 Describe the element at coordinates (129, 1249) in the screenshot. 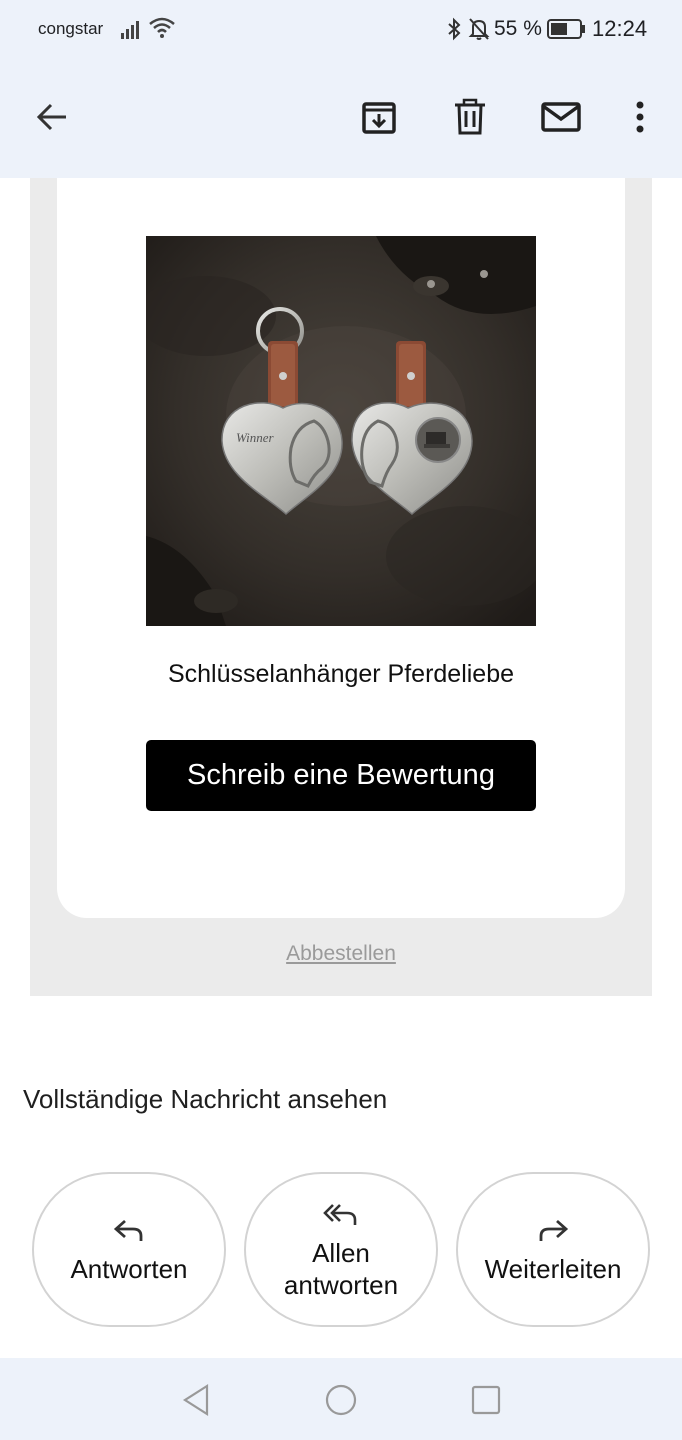

I see `reply-button: Antworten` at that location.